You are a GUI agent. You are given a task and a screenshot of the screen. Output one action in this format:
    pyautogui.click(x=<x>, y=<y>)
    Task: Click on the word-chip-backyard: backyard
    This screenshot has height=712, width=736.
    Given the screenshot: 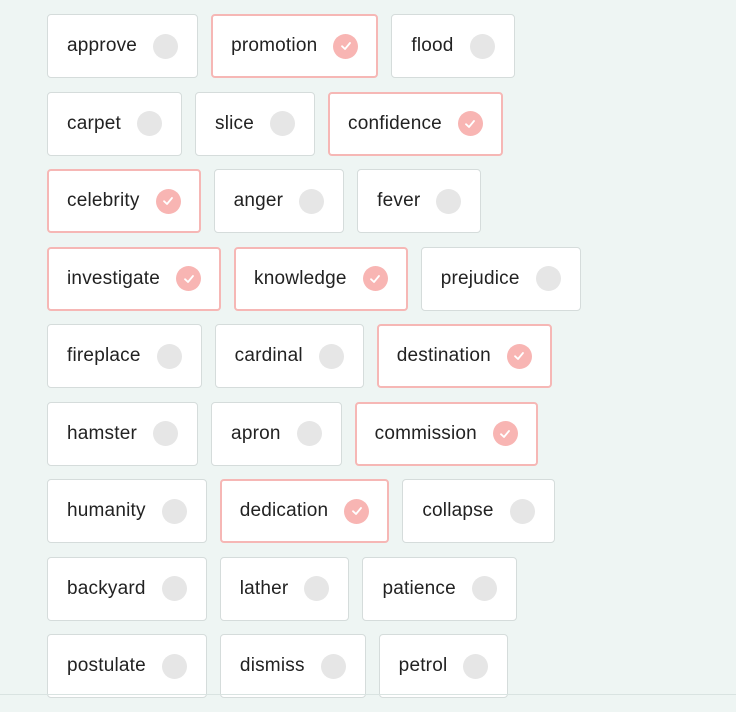 What is the action you would take?
    pyautogui.click(x=127, y=588)
    